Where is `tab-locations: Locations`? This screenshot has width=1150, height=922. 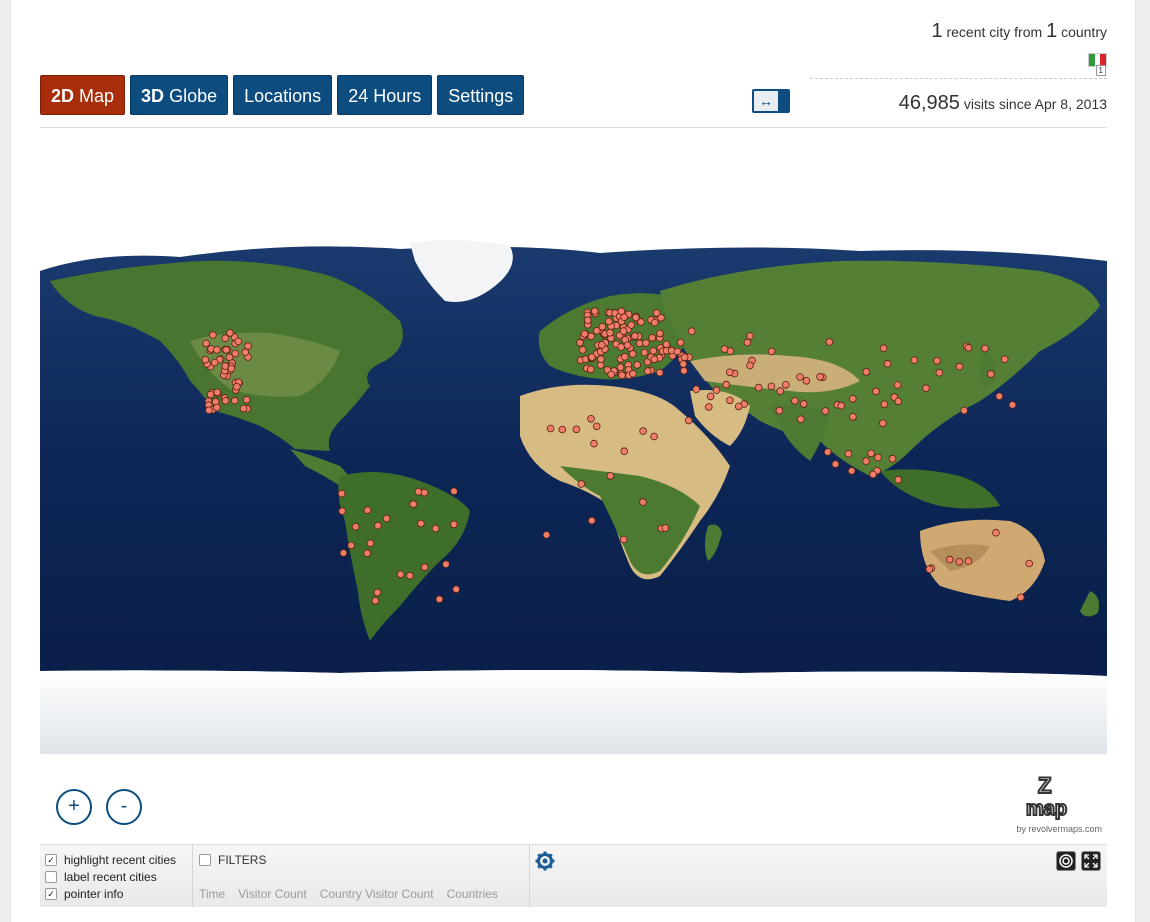
tab-locations: Locations is located at coordinates (283, 95).